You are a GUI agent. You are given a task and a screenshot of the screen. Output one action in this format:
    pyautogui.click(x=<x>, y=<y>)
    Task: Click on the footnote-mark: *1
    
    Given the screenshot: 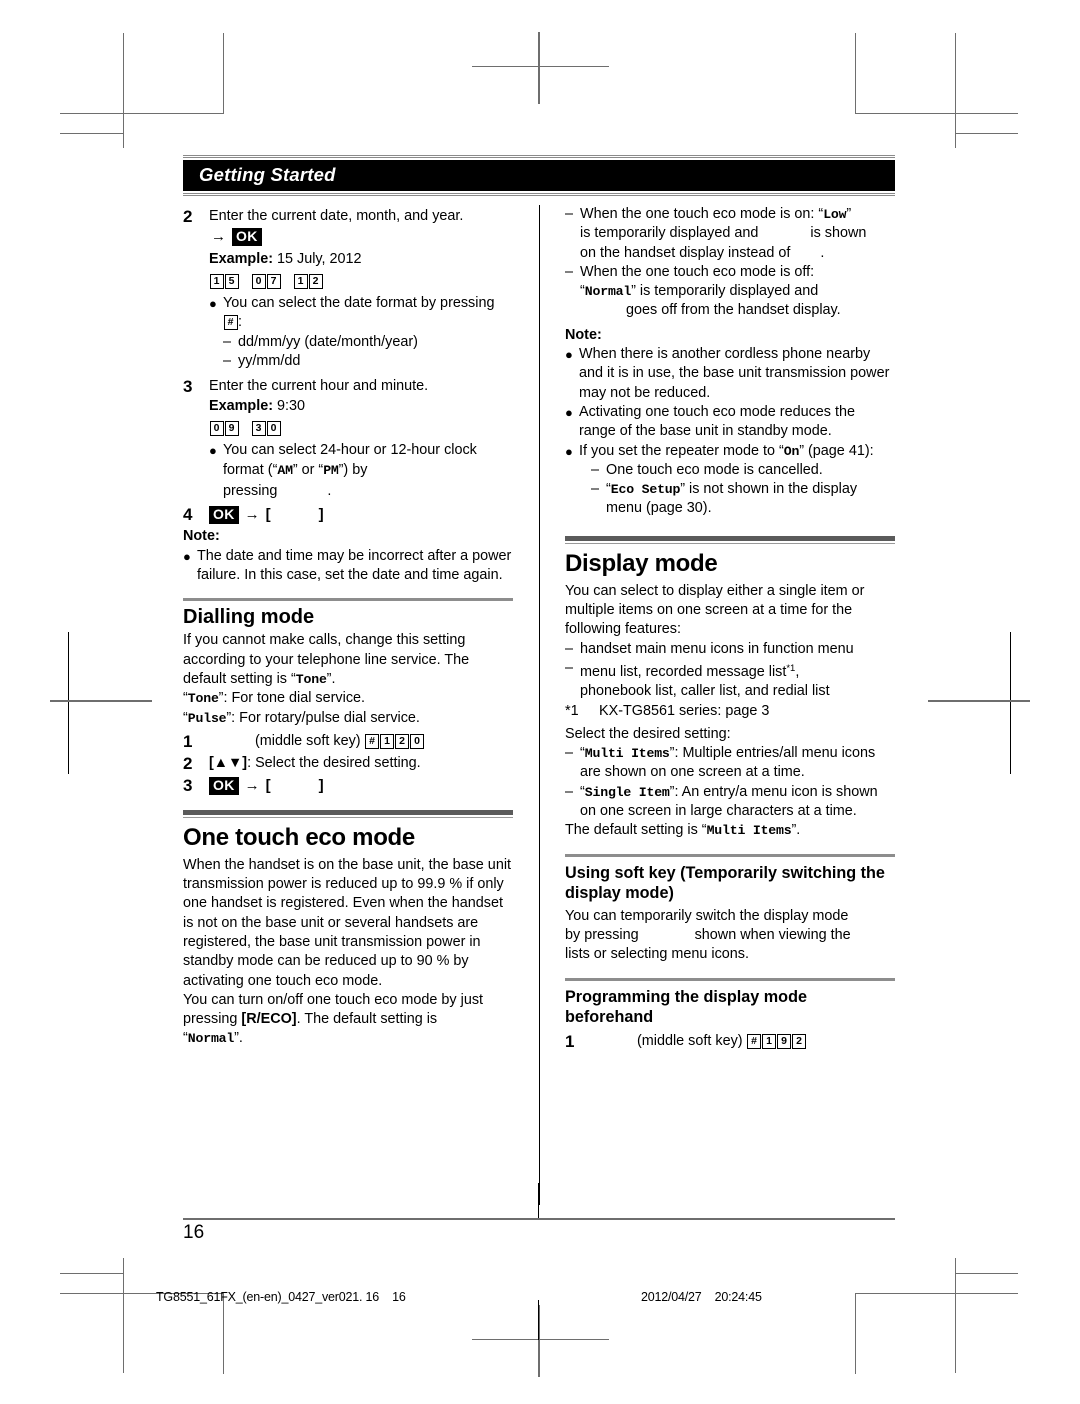 What is the action you would take?
    pyautogui.click(x=572, y=710)
    